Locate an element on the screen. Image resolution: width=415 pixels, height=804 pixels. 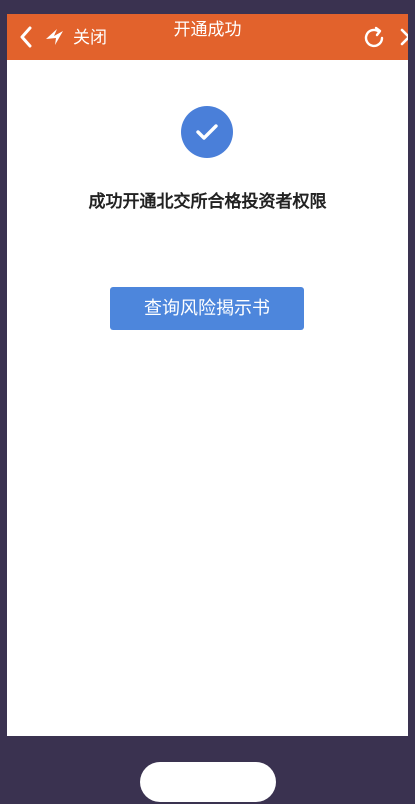
back-button is located at coordinates (26, 37).